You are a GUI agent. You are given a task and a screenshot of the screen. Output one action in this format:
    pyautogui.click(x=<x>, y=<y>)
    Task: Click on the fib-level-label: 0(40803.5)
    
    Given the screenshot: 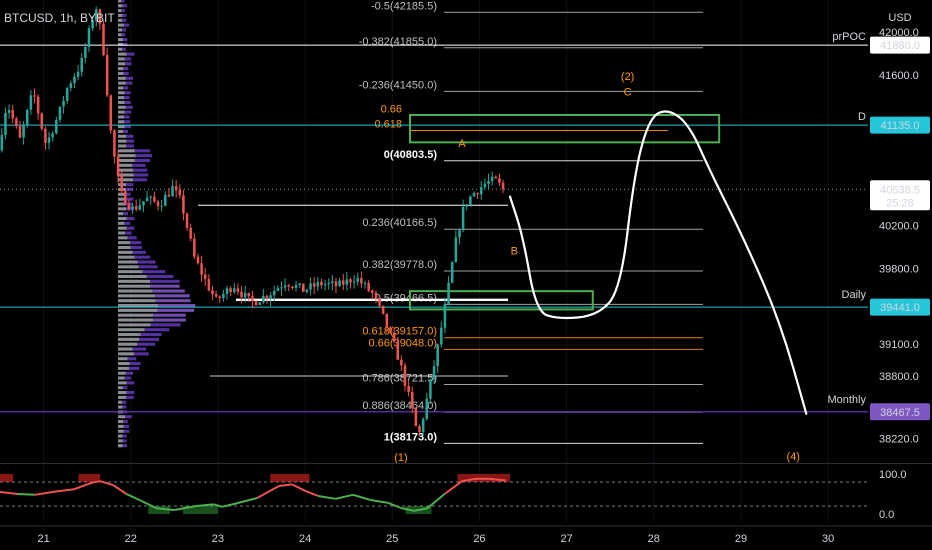 What is the action you would take?
    pyautogui.click(x=411, y=155)
    